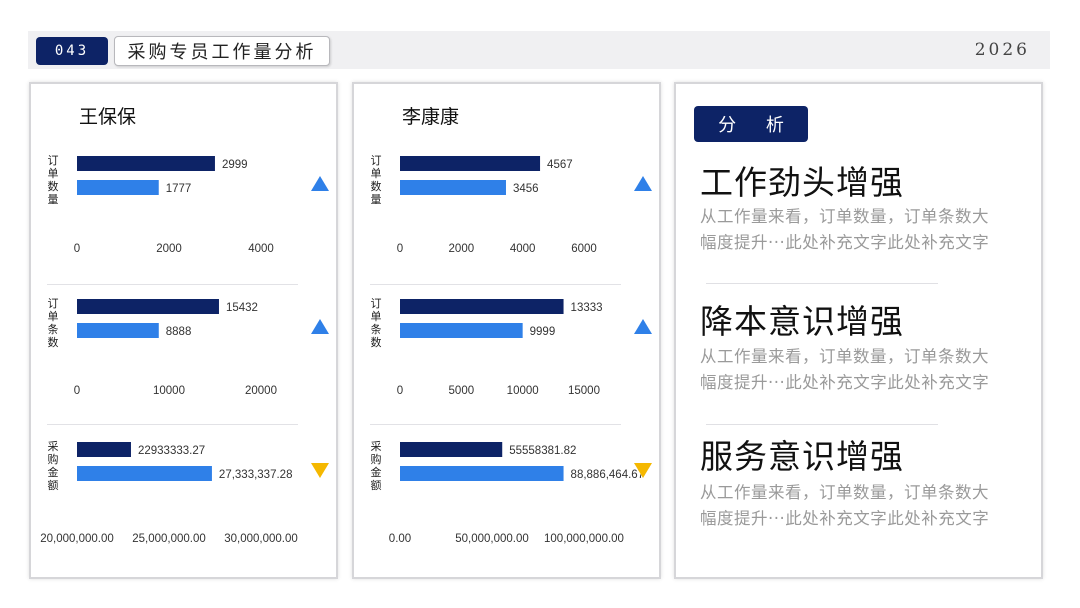  Describe the element at coordinates (608, 475) in the screenshot. I see `data-label: 88,886,464.67` at that location.